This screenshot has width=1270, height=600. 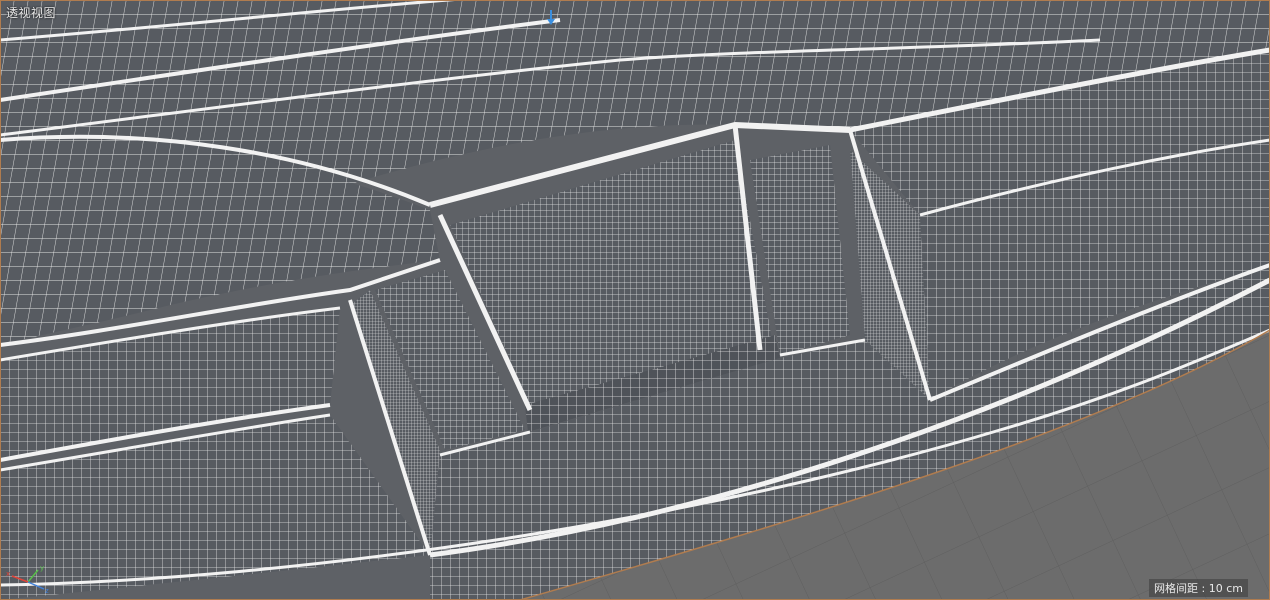 I want to click on xyz-axis-icon: y x z, so click(x=27, y=579).